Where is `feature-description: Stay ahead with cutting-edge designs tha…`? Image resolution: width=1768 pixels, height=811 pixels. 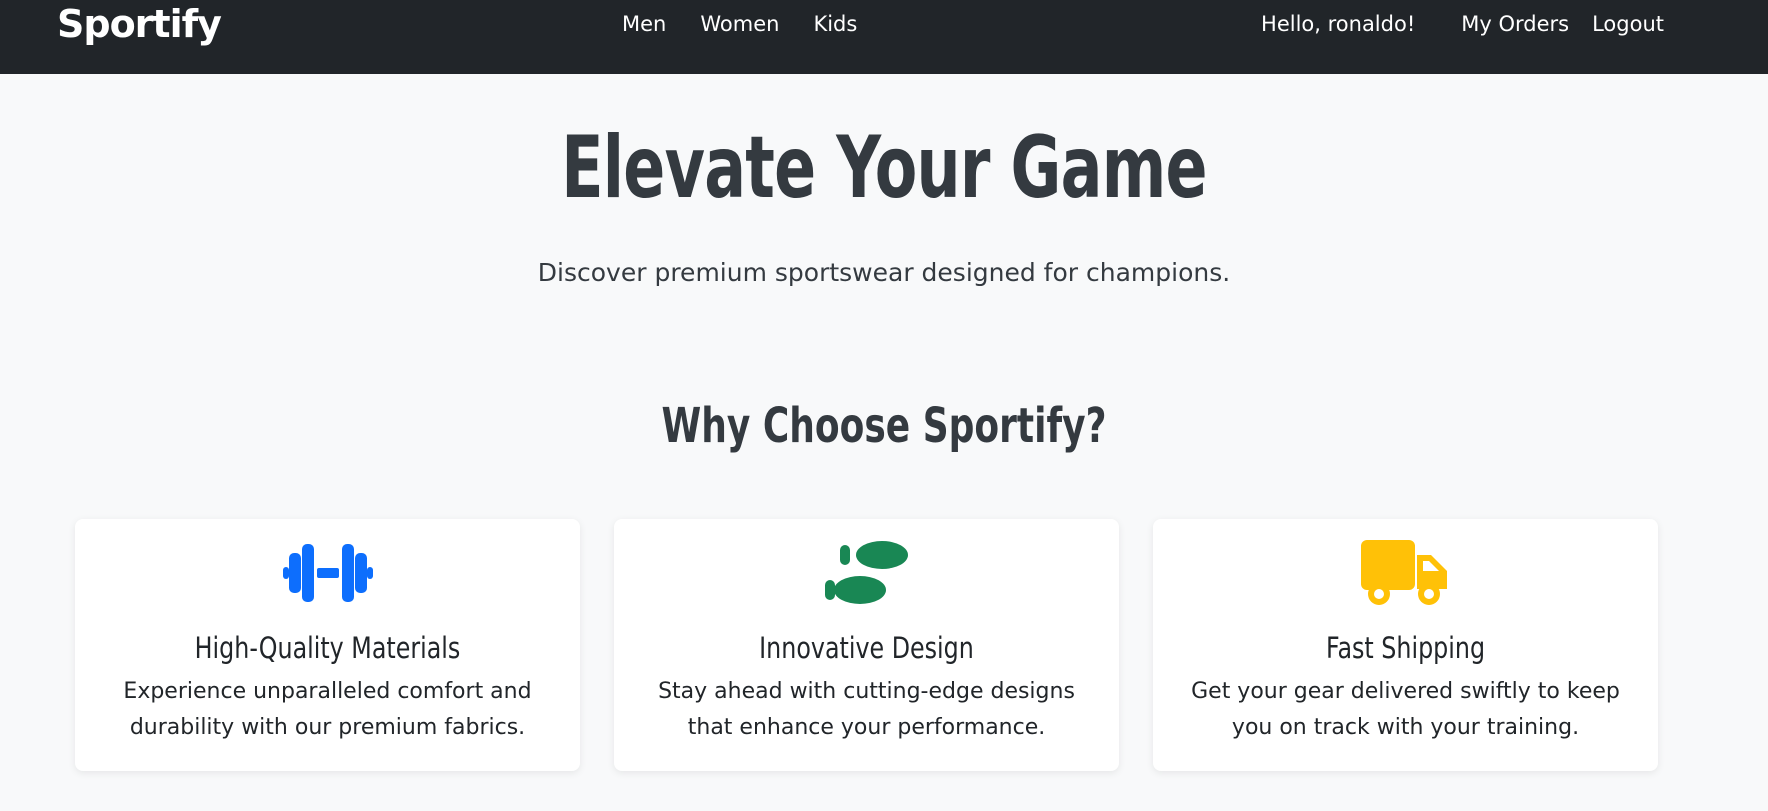 feature-description: Stay ahead with cutting-edge designs tha… is located at coordinates (866, 709).